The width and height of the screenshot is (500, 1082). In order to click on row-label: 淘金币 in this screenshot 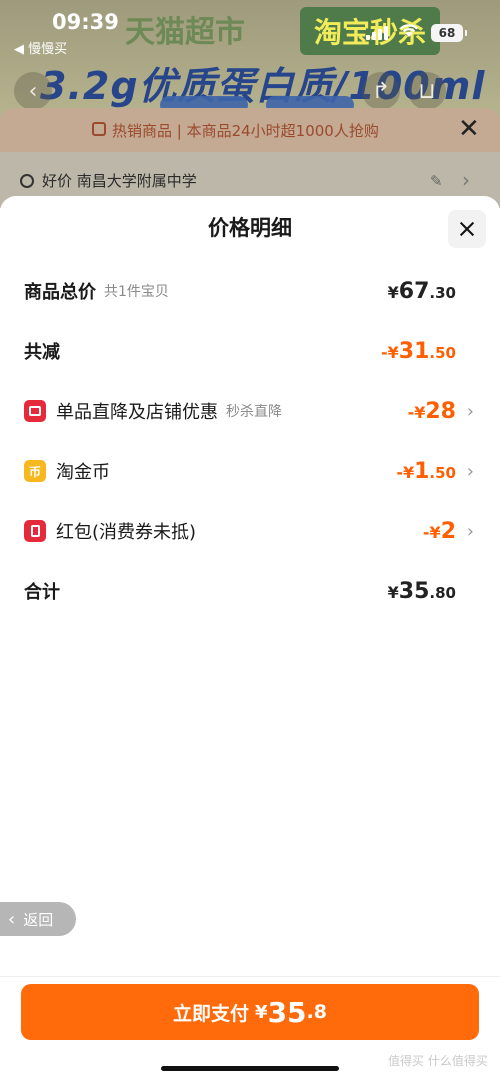, I will do `click(83, 472)`.